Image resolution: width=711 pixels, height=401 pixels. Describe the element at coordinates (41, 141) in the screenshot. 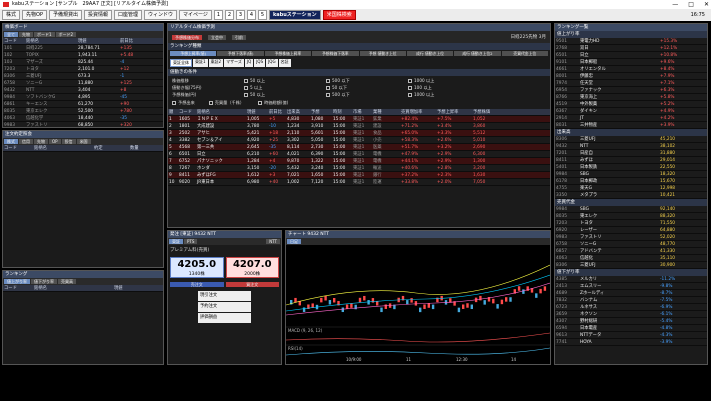

I see `position-tab-futures: 先物` at that location.